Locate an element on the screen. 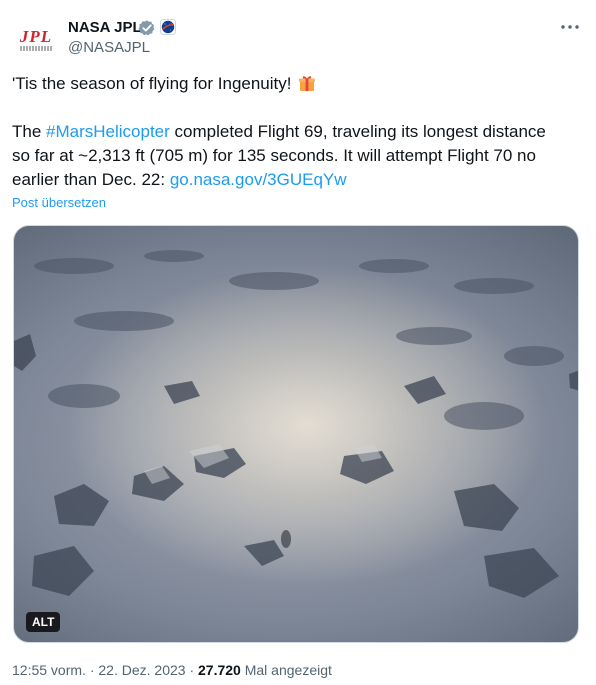 This screenshot has height=685, width=596. gift-icon is located at coordinates (307, 83).